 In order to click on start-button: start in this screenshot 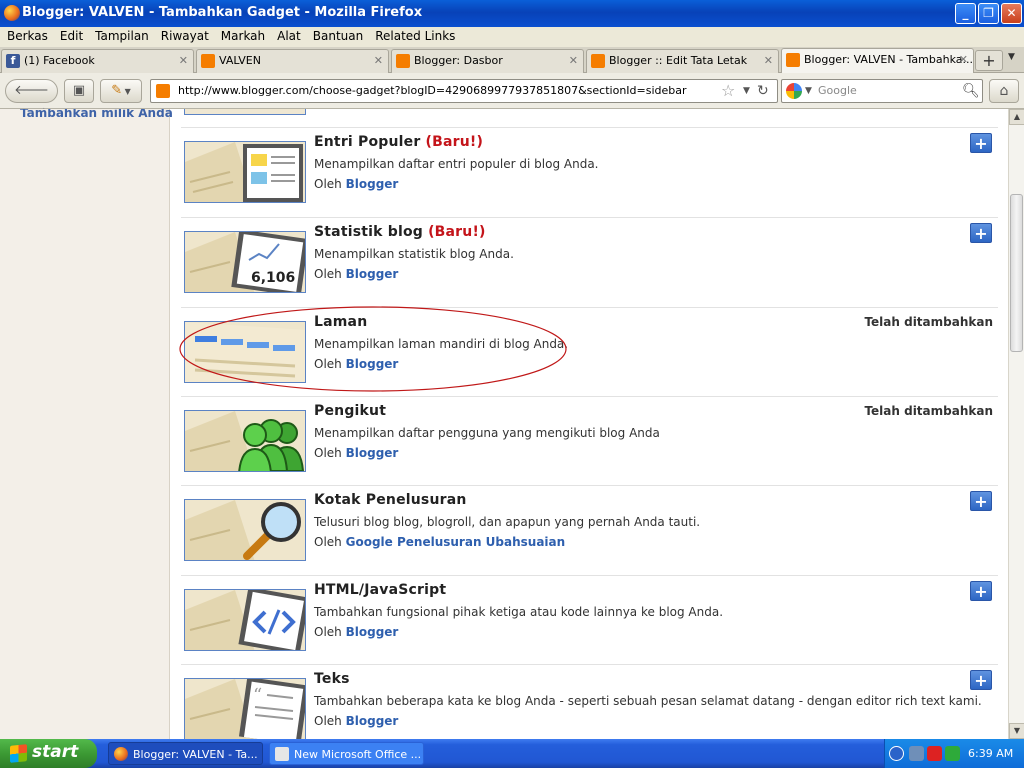, I will do `click(48, 753)`.